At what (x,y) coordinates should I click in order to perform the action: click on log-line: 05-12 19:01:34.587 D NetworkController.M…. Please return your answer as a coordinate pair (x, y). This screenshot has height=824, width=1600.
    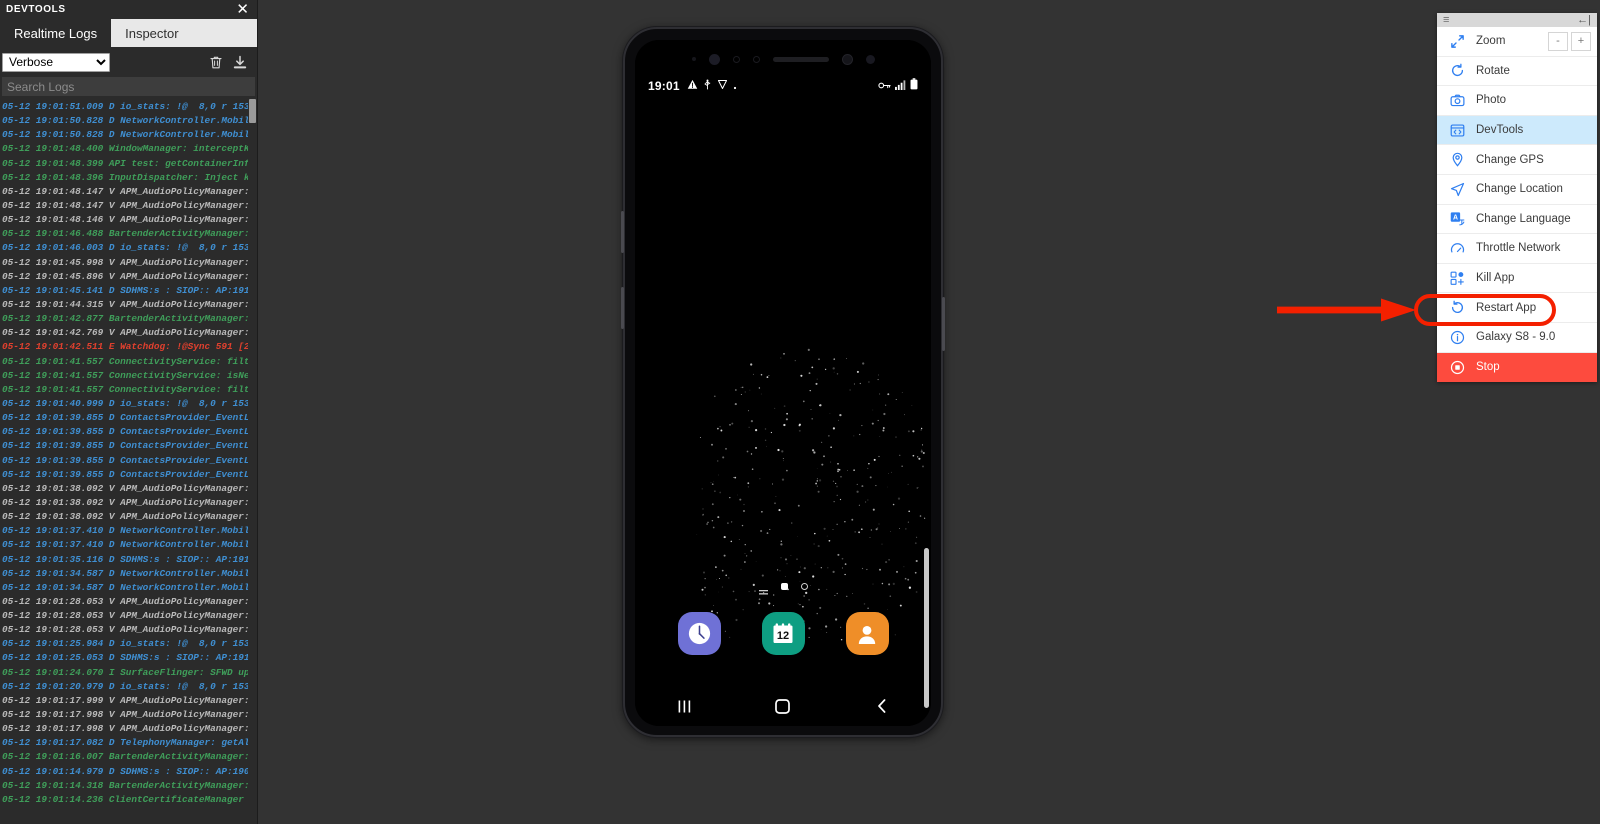
    Looking at the image, I should click on (129, 573).